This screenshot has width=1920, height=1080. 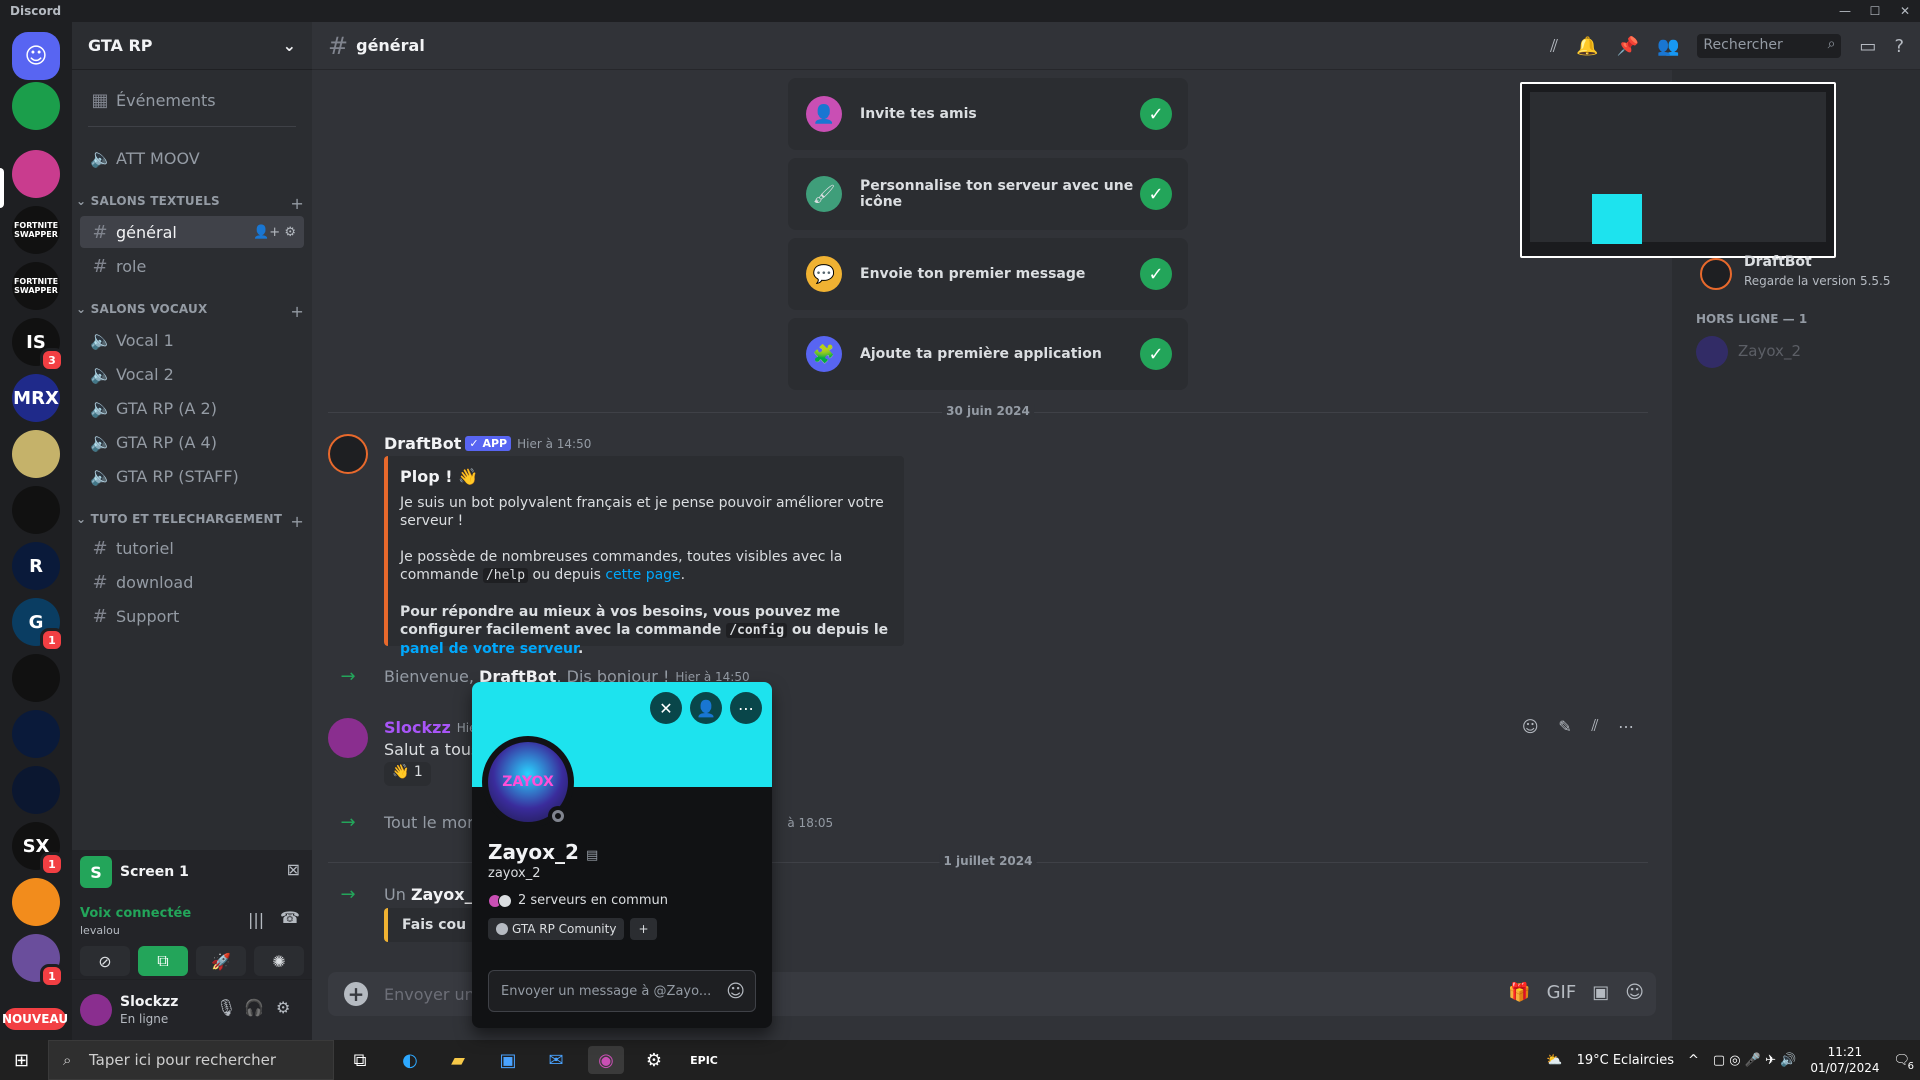 What do you see at coordinates (36, 398) in the screenshot?
I see `server-icon: MRX` at bounding box center [36, 398].